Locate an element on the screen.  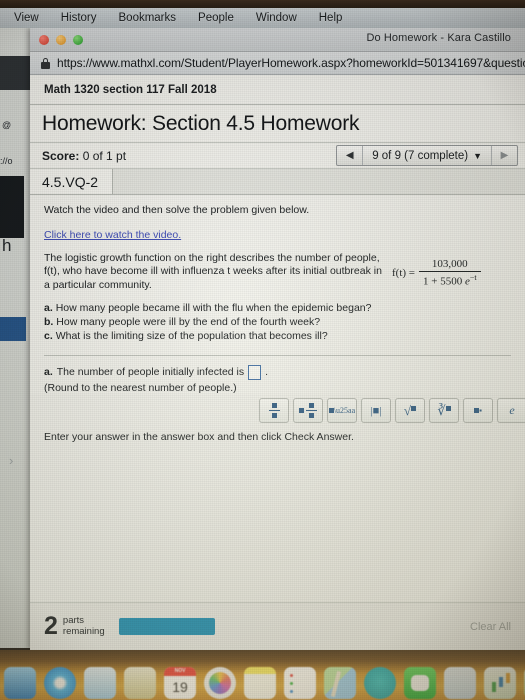
lock-icon is located at coordinates (45, 63).